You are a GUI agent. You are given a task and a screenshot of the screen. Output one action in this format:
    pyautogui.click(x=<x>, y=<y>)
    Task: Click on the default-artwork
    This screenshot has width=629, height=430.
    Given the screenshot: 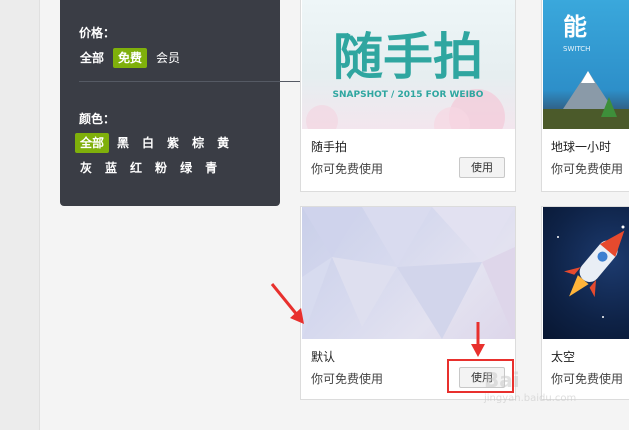 What is the action you would take?
    pyautogui.click(x=408, y=273)
    